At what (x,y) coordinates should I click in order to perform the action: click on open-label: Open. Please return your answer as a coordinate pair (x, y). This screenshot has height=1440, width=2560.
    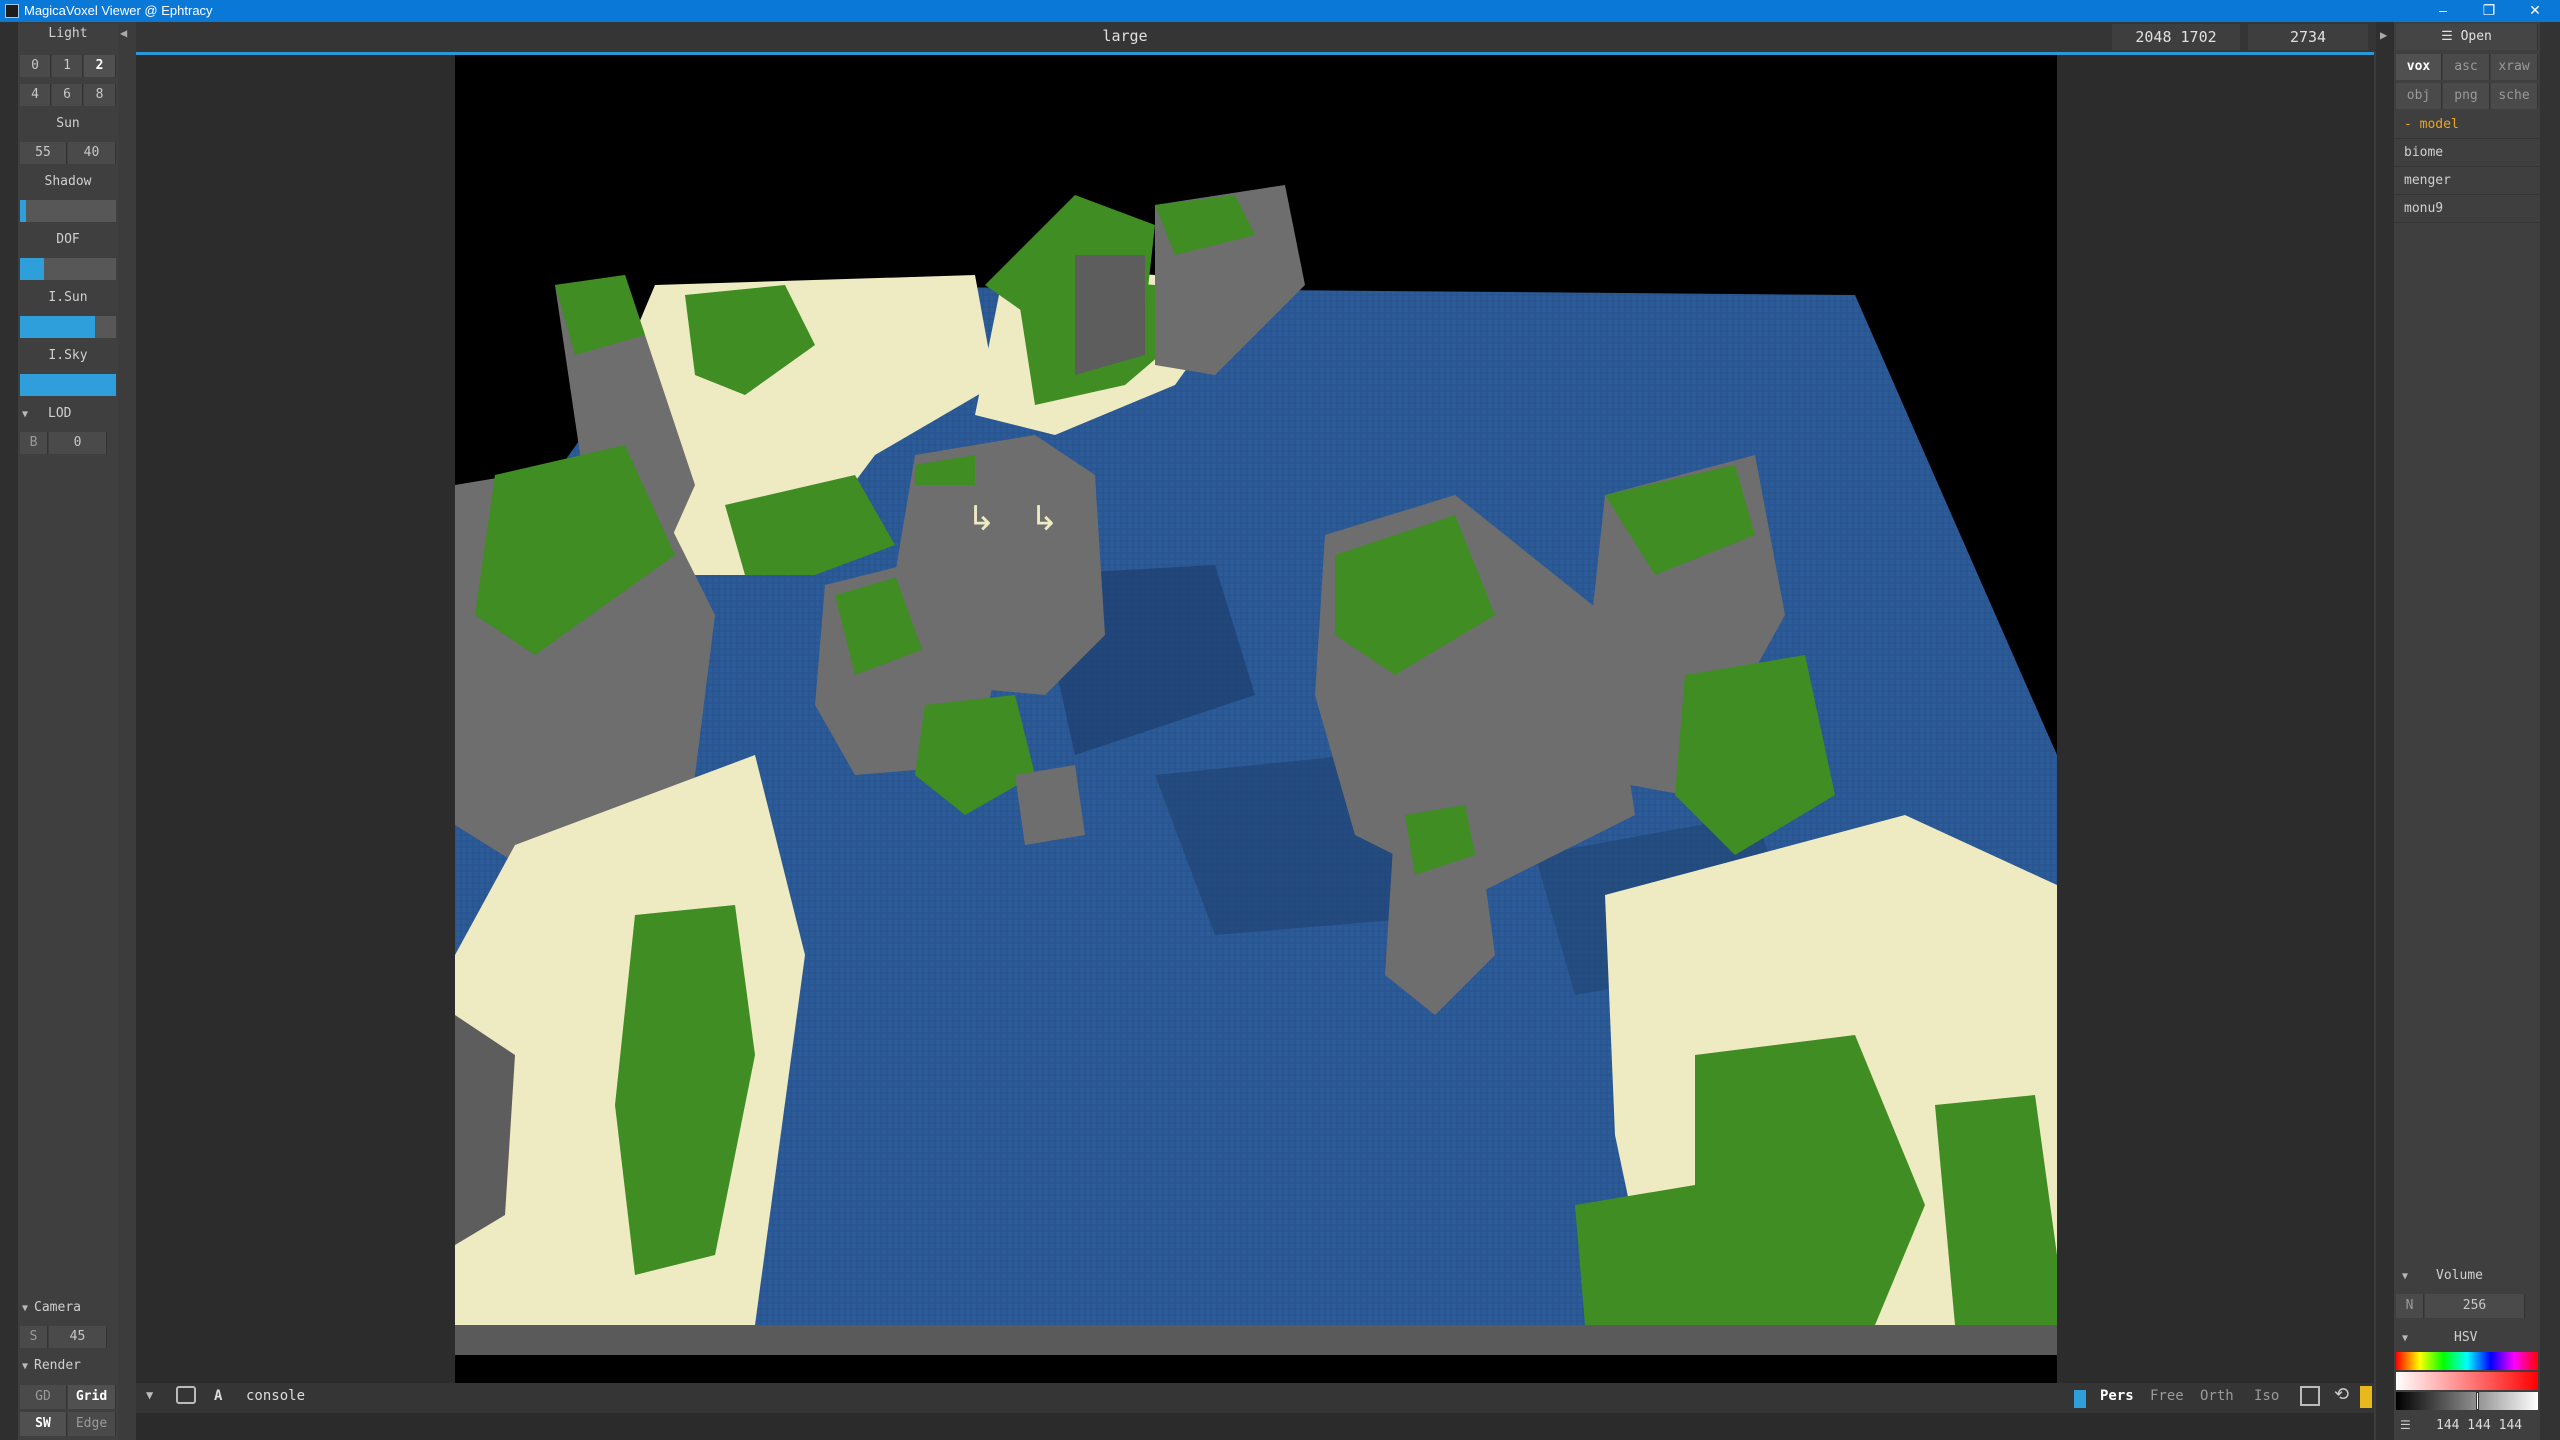
    Looking at the image, I should click on (2476, 36).